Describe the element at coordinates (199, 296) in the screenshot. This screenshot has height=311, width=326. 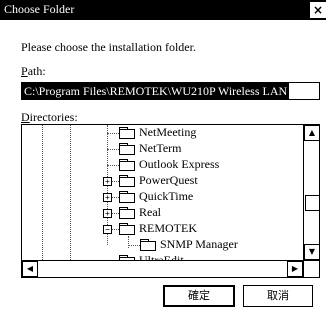
I see `ok-button: 確定` at that location.